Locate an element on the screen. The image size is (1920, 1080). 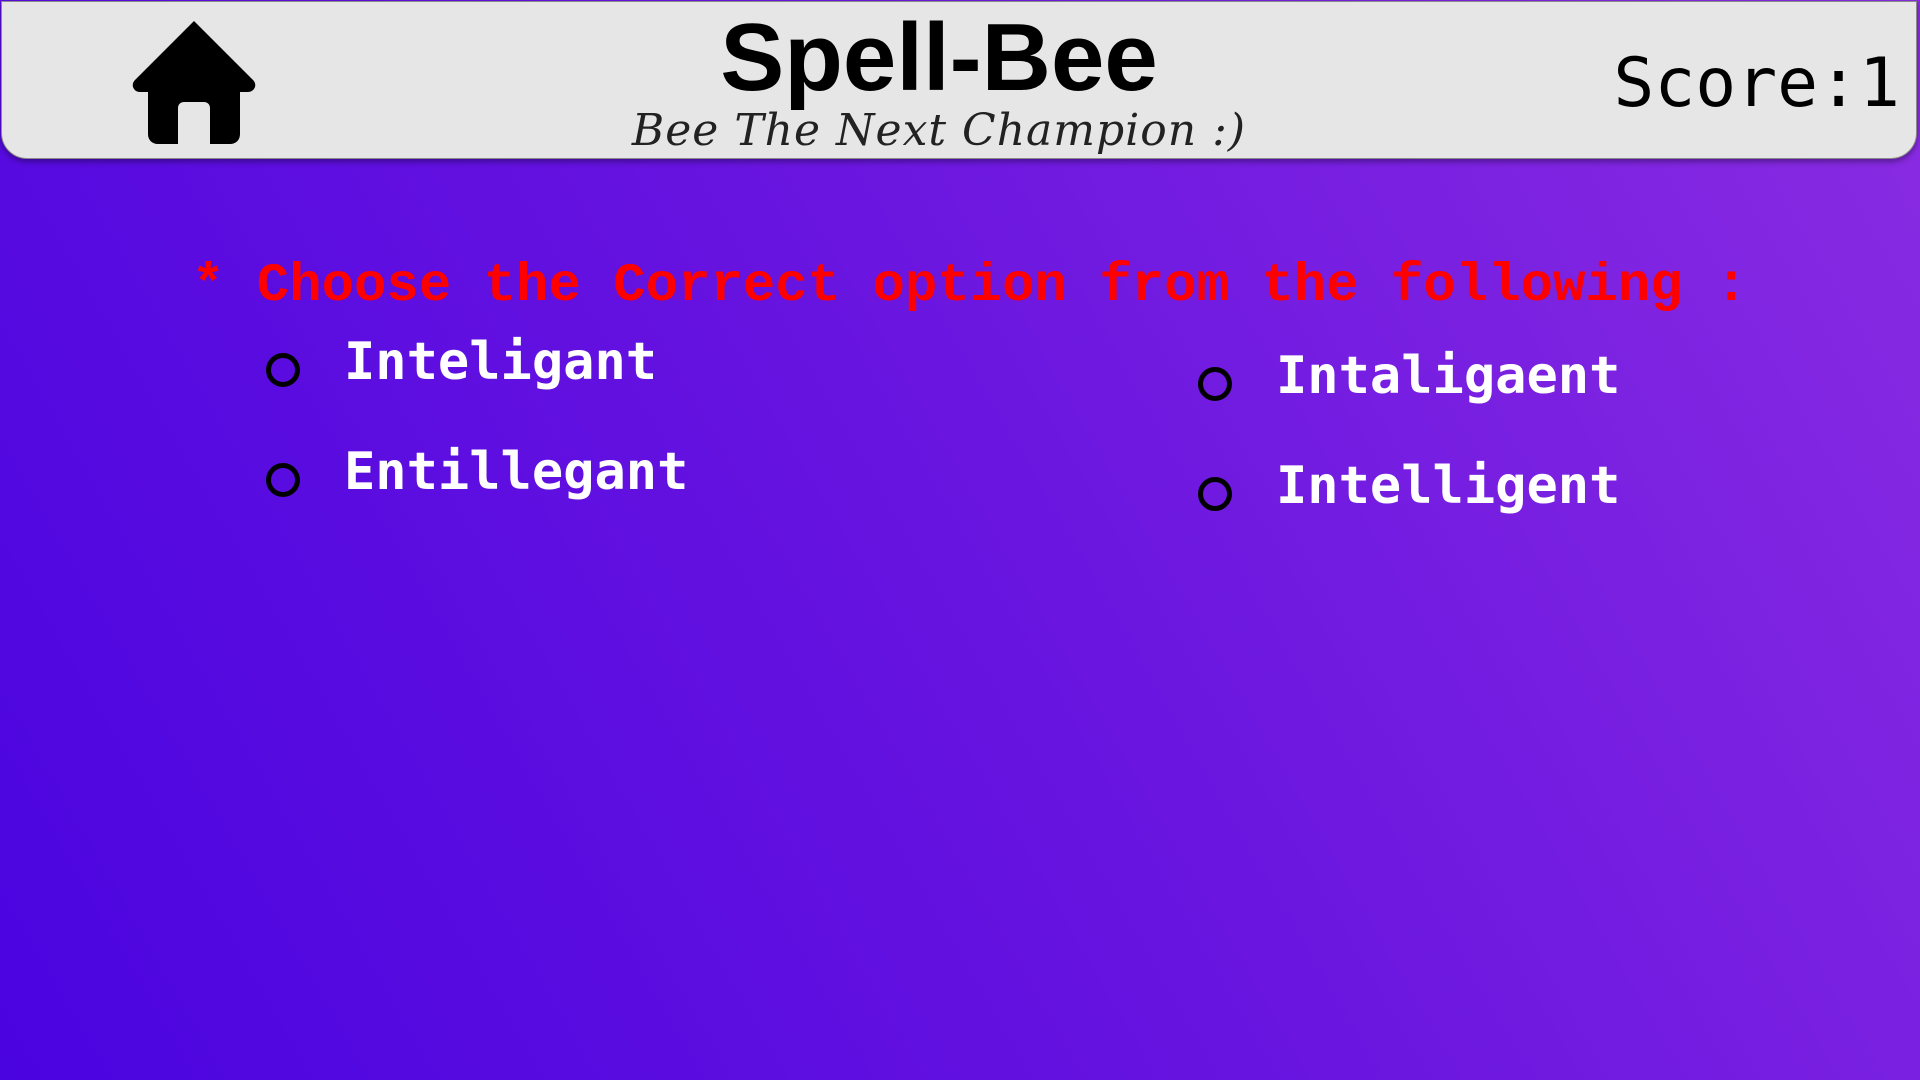
option-label: Intaligaent is located at coordinates (1448, 376).